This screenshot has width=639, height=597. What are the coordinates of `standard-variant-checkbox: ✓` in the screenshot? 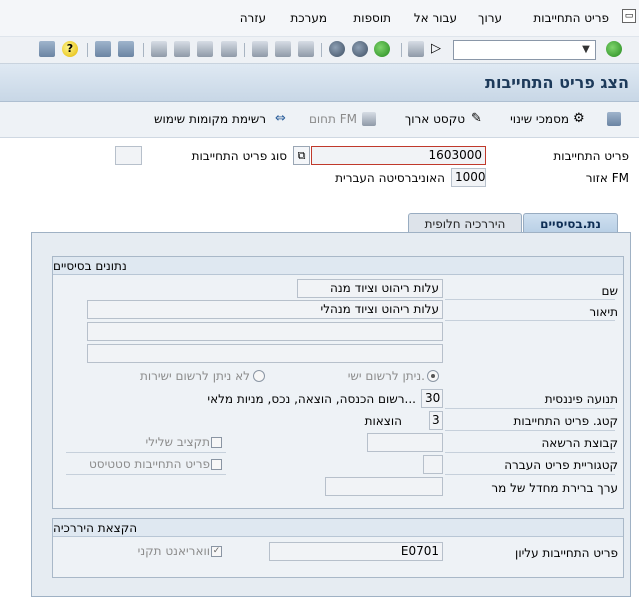 It's located at (216, 551).